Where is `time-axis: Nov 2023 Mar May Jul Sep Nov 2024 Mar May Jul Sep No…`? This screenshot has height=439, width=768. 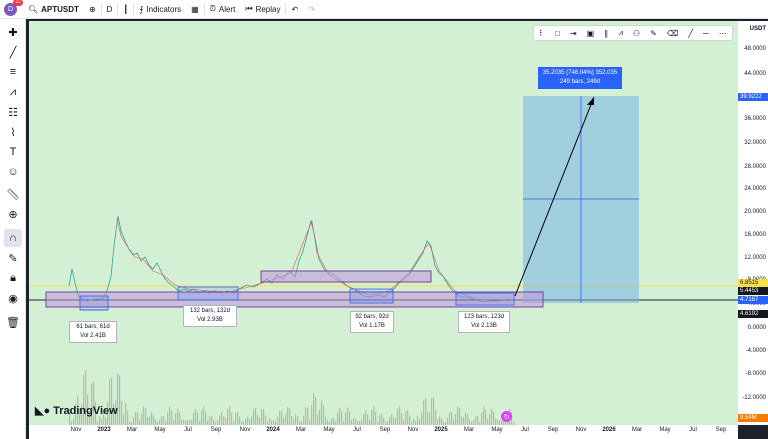
time-axis: Nov 2023 Mar May Jul Sep Nov 2024 Mar May Jul Sep No… is located at coordinates (383, 432).